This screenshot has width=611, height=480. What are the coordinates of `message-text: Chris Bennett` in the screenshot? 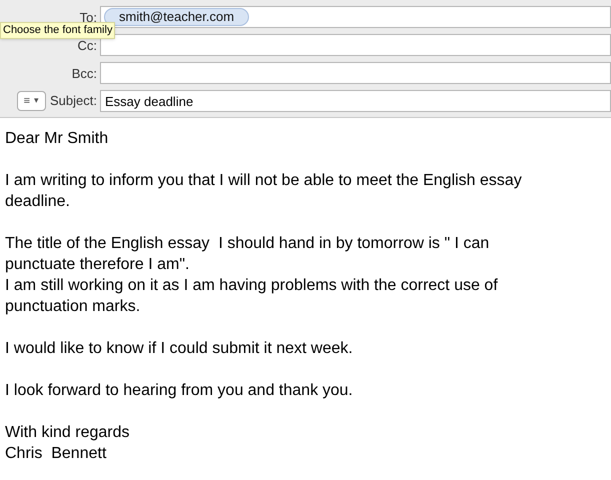 It's located at (56, 454).